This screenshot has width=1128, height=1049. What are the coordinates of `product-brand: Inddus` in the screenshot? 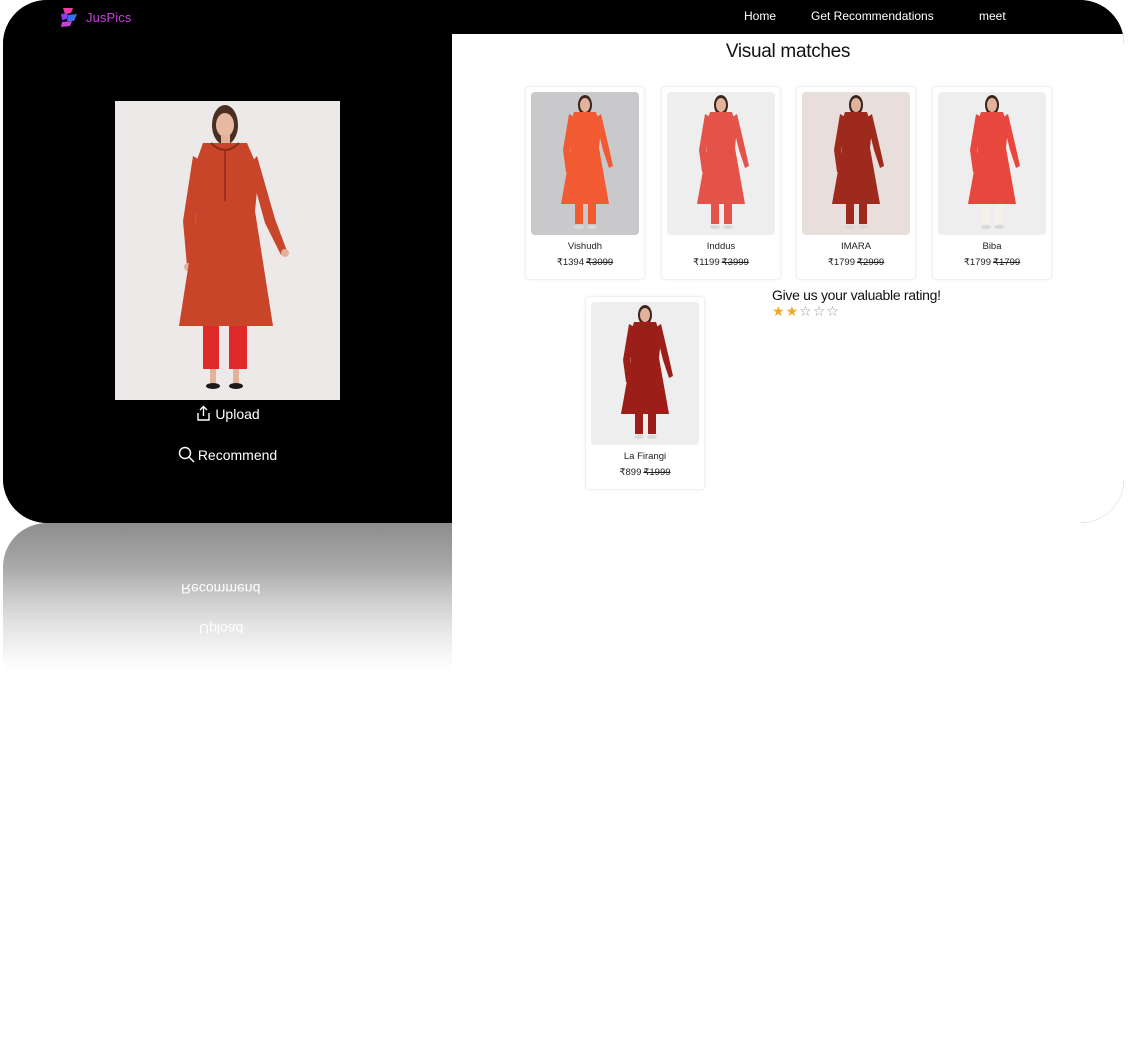 It's located at (721, 246).